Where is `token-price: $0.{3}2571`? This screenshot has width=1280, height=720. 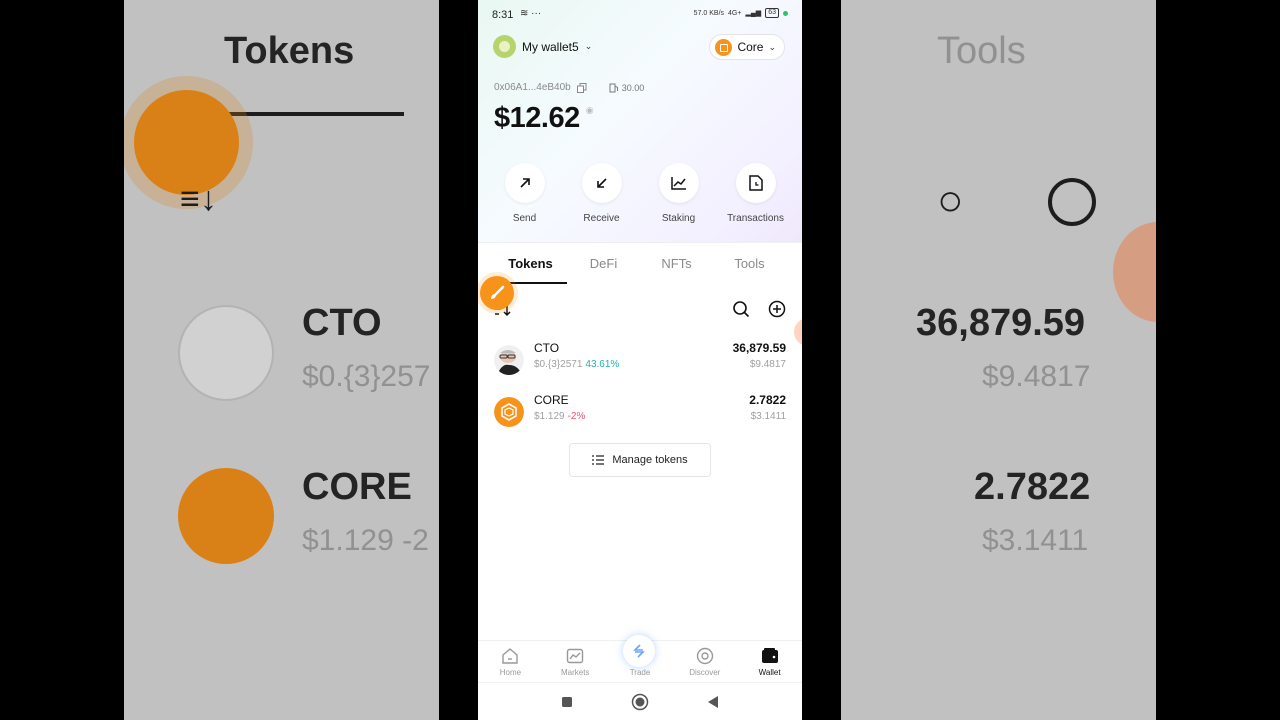
token-price: $0.{3}2571 is located at coordinates (558, 364).